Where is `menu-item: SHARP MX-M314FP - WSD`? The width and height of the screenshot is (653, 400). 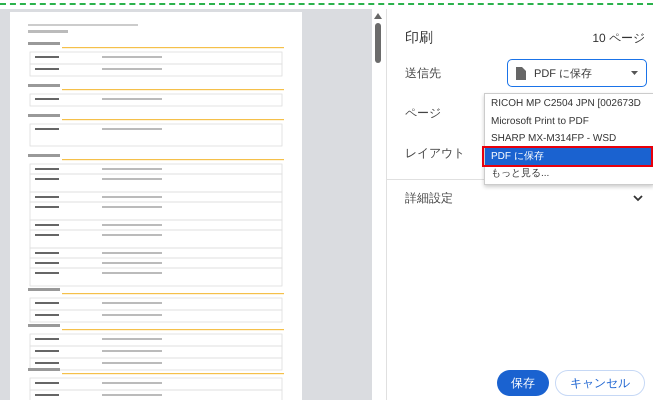 menu-item: SHARP MX-M314FP - WSD is located at coordinates (569, 139).